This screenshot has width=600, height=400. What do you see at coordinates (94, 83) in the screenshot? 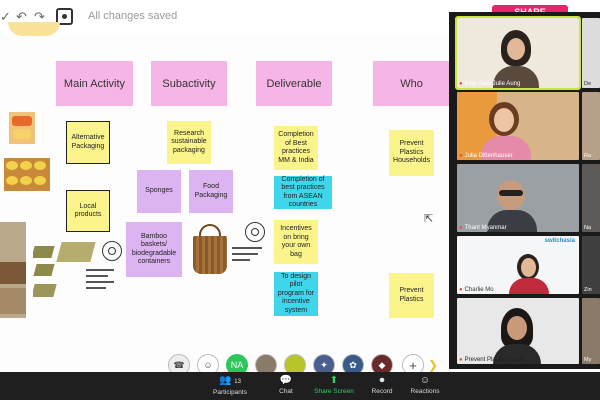
I see `header-main-activity: Main Activity` at bounding box center [94, 83].